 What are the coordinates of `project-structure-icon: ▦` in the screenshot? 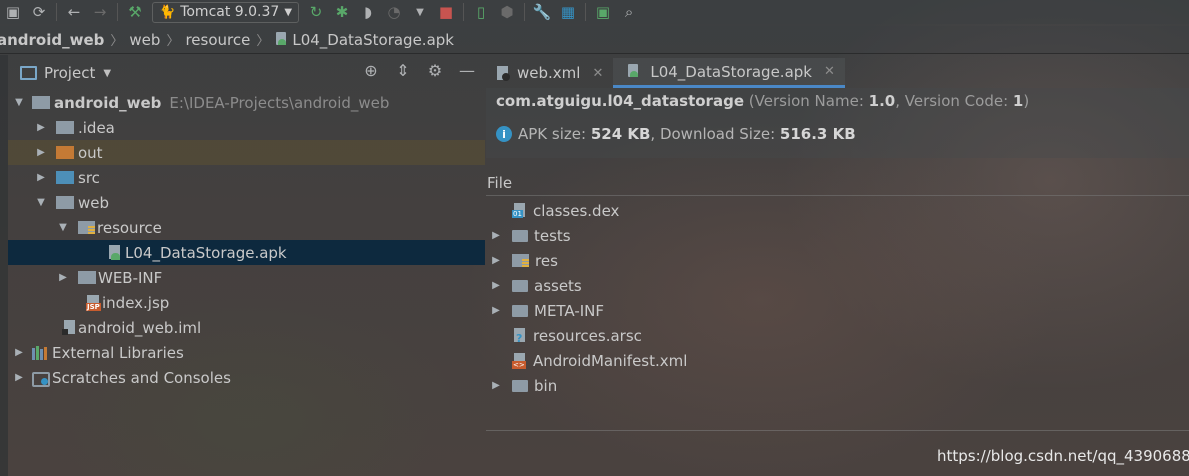 It's located at (568, 12).